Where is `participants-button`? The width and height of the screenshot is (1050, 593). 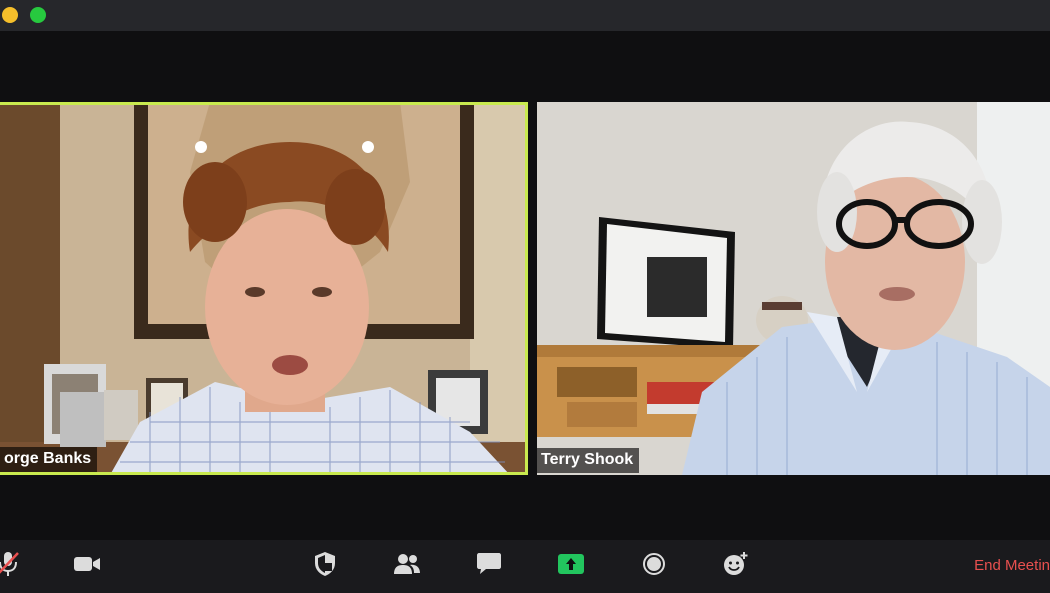
participants-button is located at coordinates (407, 566).